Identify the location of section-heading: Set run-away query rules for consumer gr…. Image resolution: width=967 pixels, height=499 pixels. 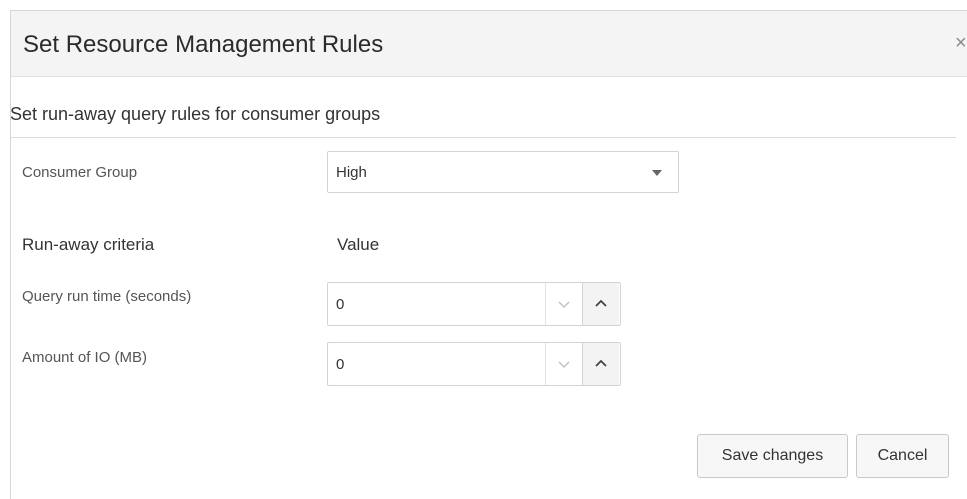
(195, 114).